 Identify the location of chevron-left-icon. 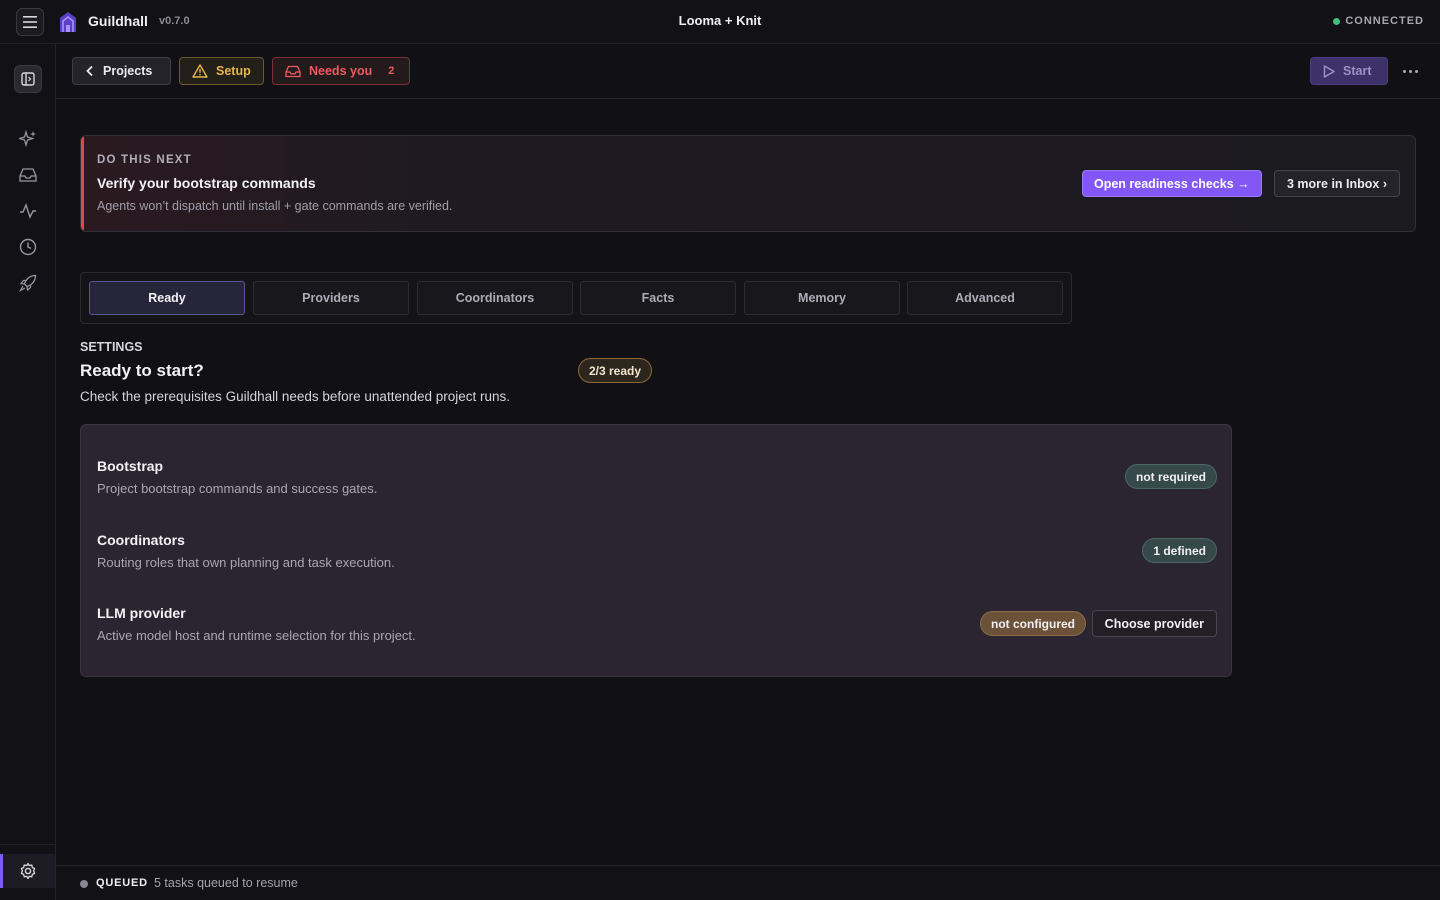
(89, 71).